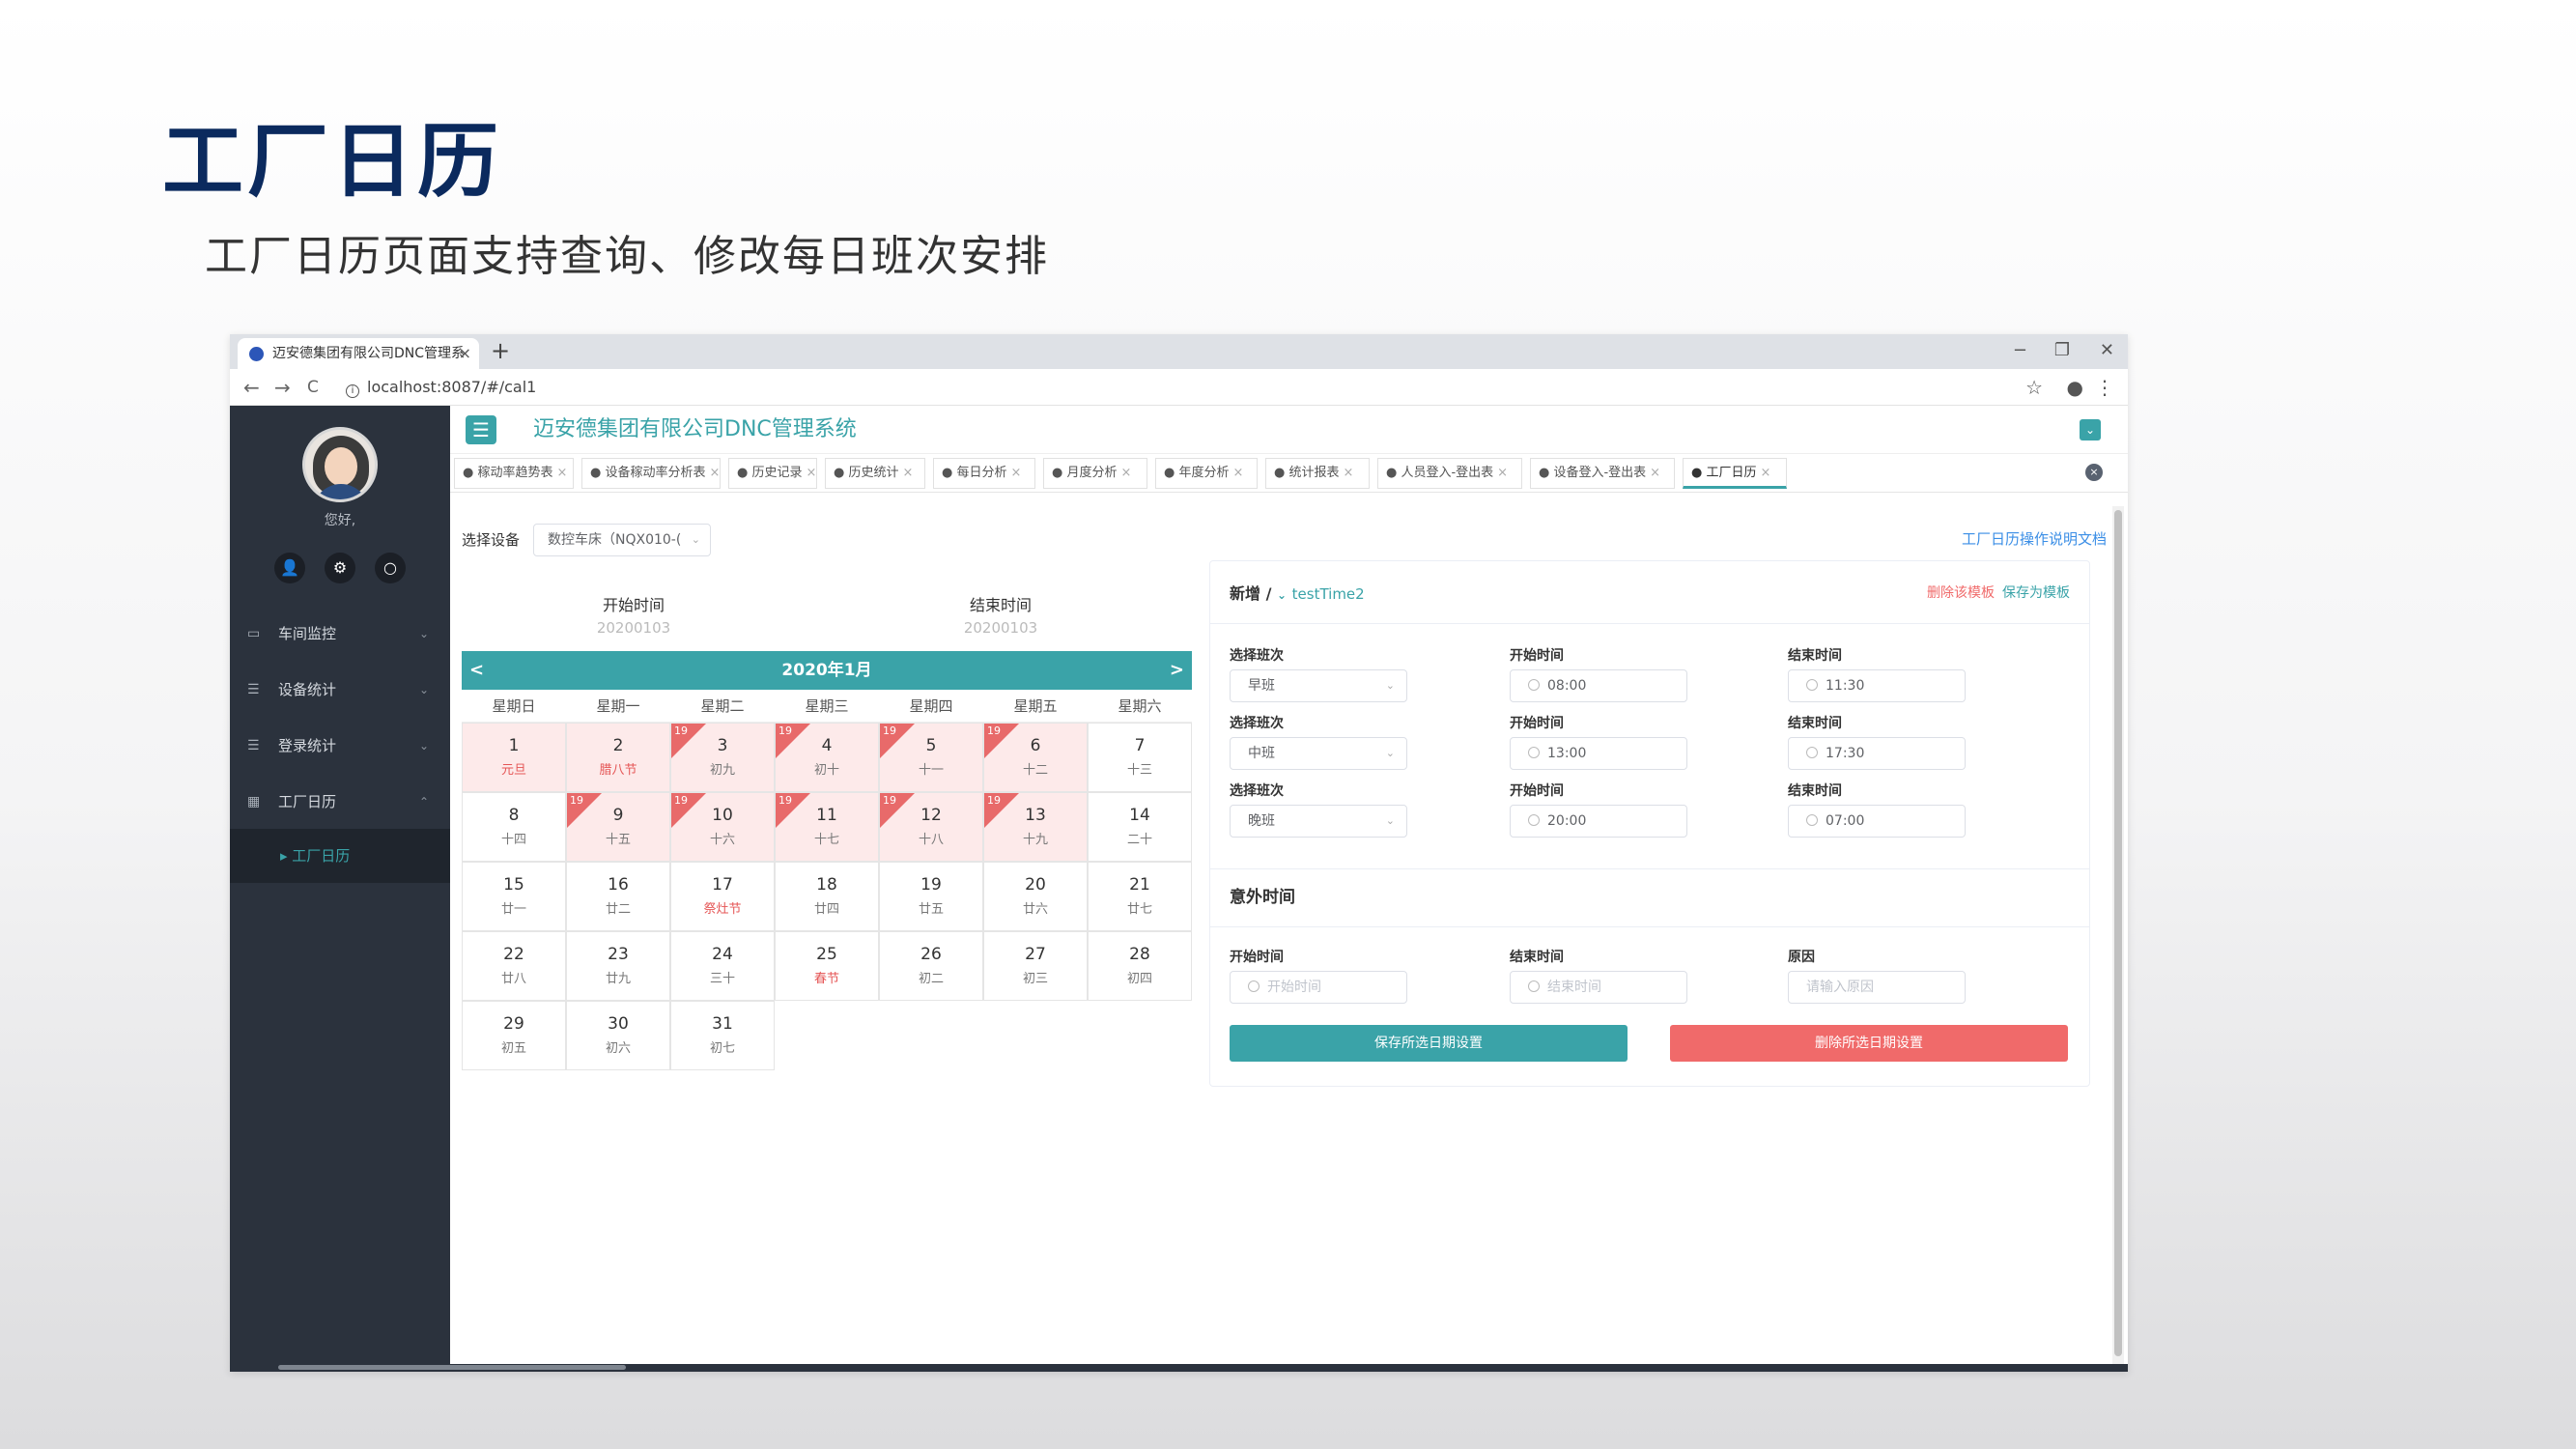 This screenshot has height=1449, width=2576. What do you see at coordinates (441, 387) in the screenshot?
I see `url-field: i localhost:8087/#/cal1` at bounding box center [441, 387].